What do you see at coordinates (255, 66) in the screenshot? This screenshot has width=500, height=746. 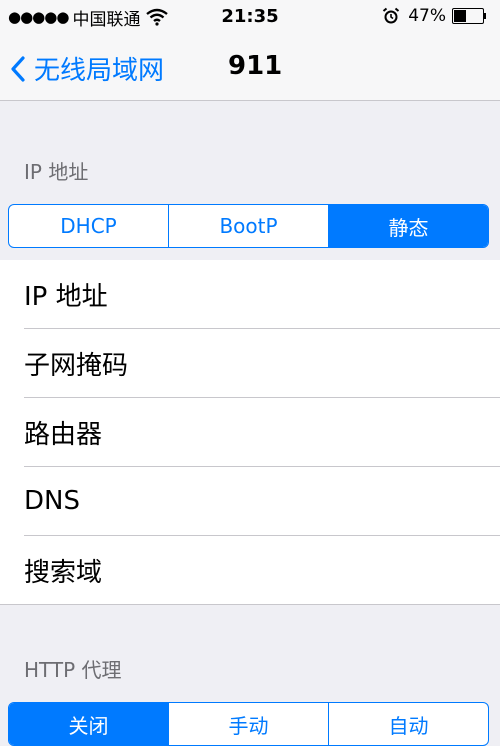 I see `page-title: 911` at bounding box center [255, 66].